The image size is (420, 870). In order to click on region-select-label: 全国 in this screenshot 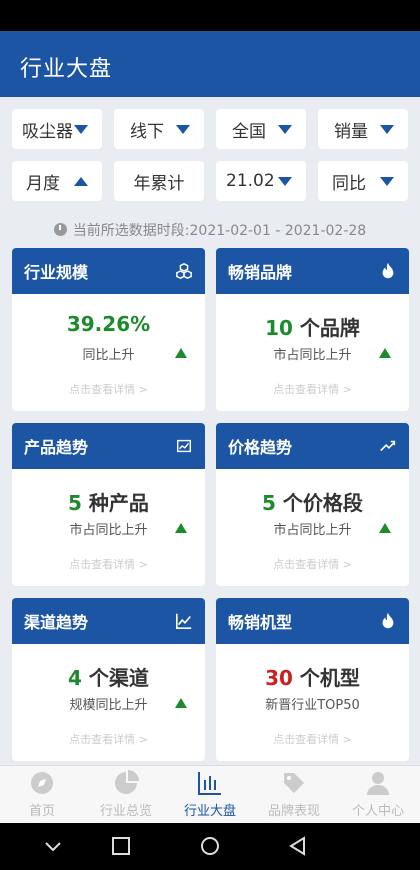, I will do `click(249, 131)`.